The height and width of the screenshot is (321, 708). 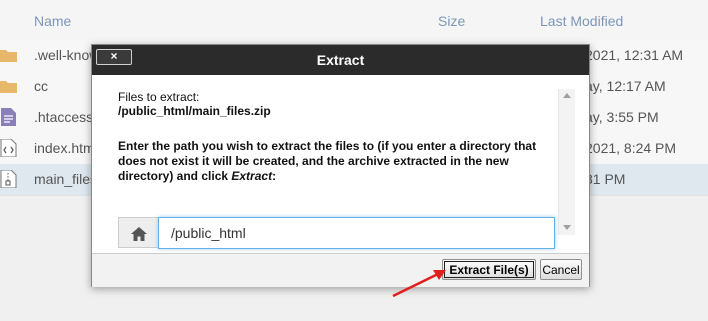 I want to click on file-modified: 2021, 12:31 AM, so click(x=634, y=55).